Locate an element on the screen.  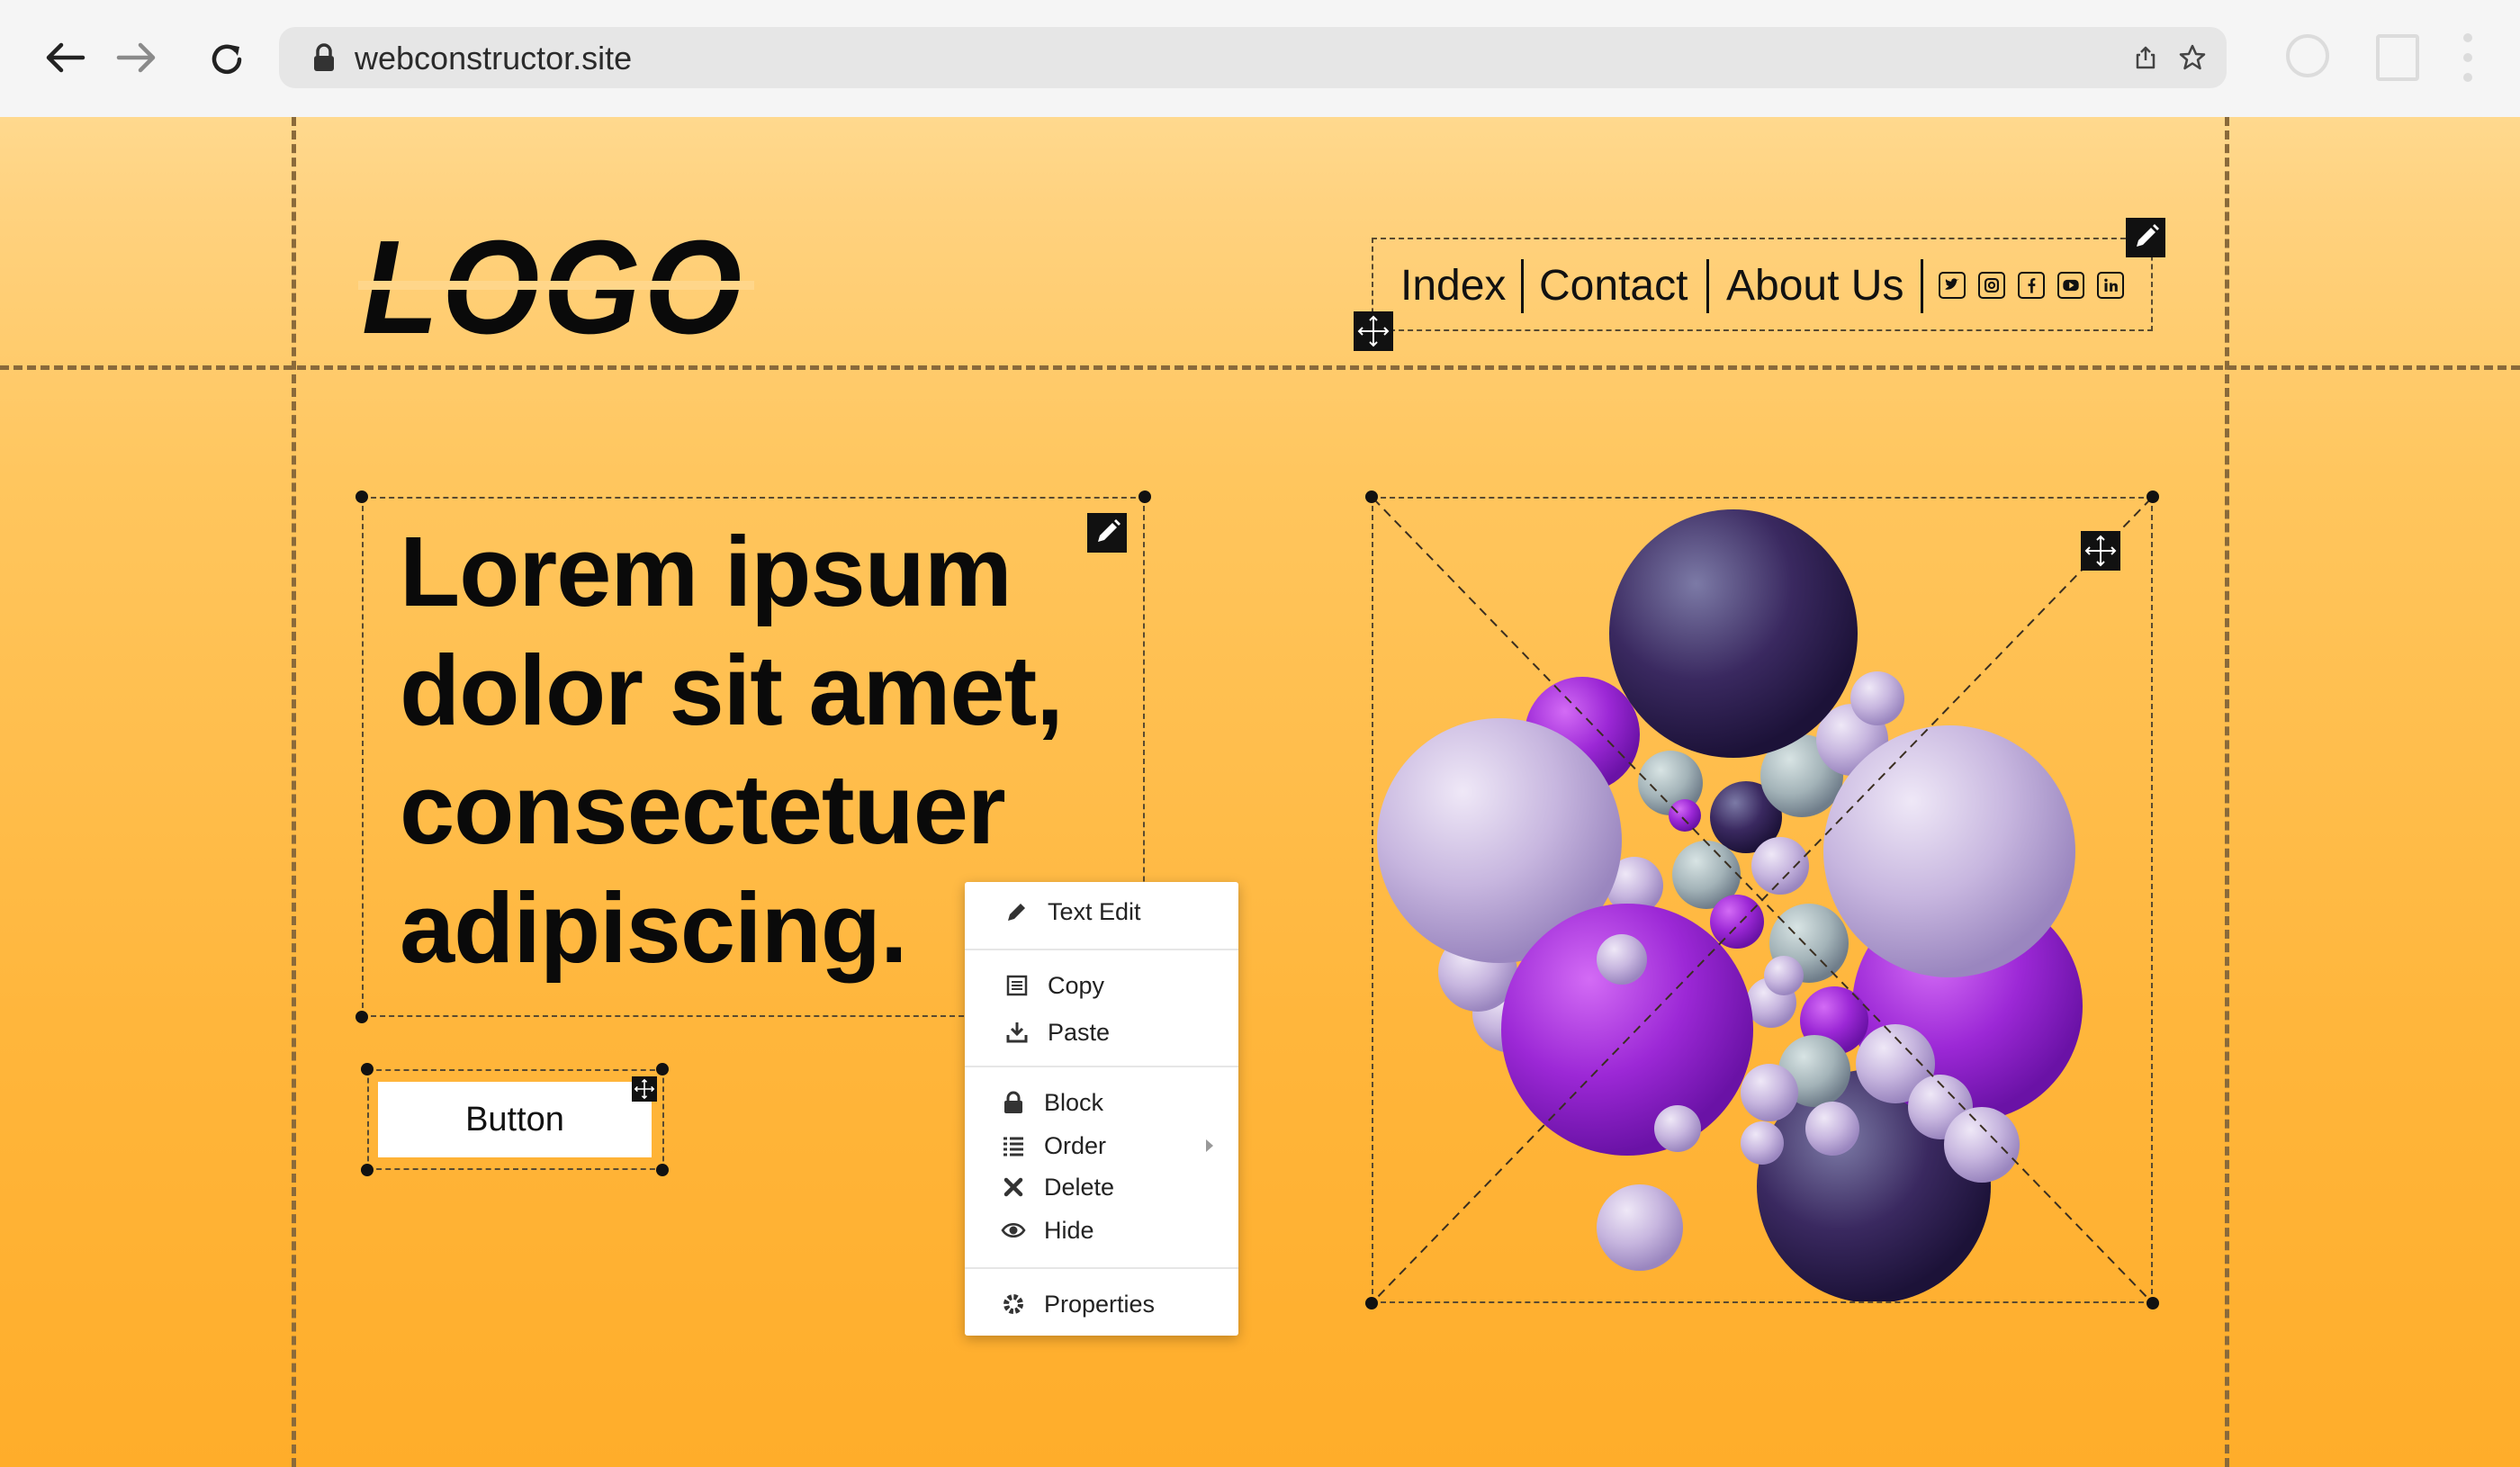
menu-item-order: Order is located at coordinates (1101, 1145).